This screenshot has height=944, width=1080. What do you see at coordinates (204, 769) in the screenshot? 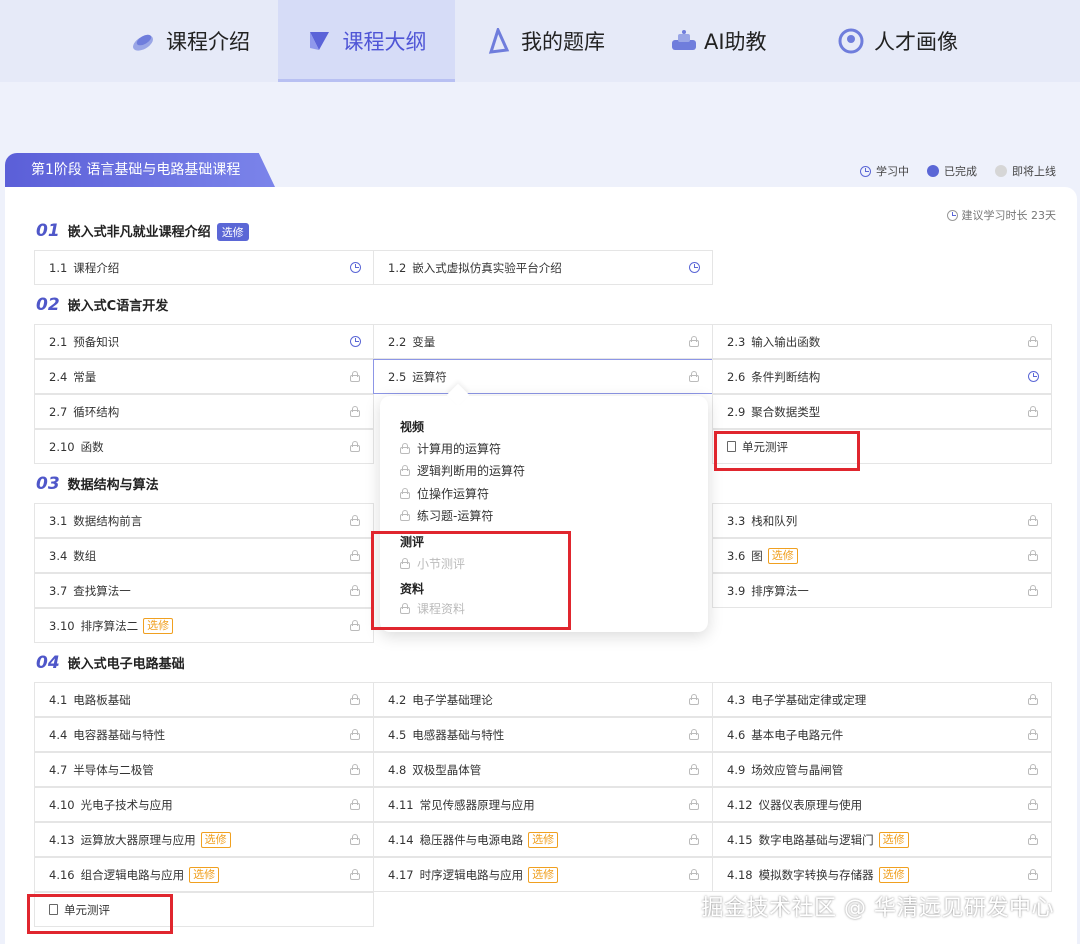
I see `lesson-cell: 4.7 半导体与二极管` at bounding box center [204, 769].